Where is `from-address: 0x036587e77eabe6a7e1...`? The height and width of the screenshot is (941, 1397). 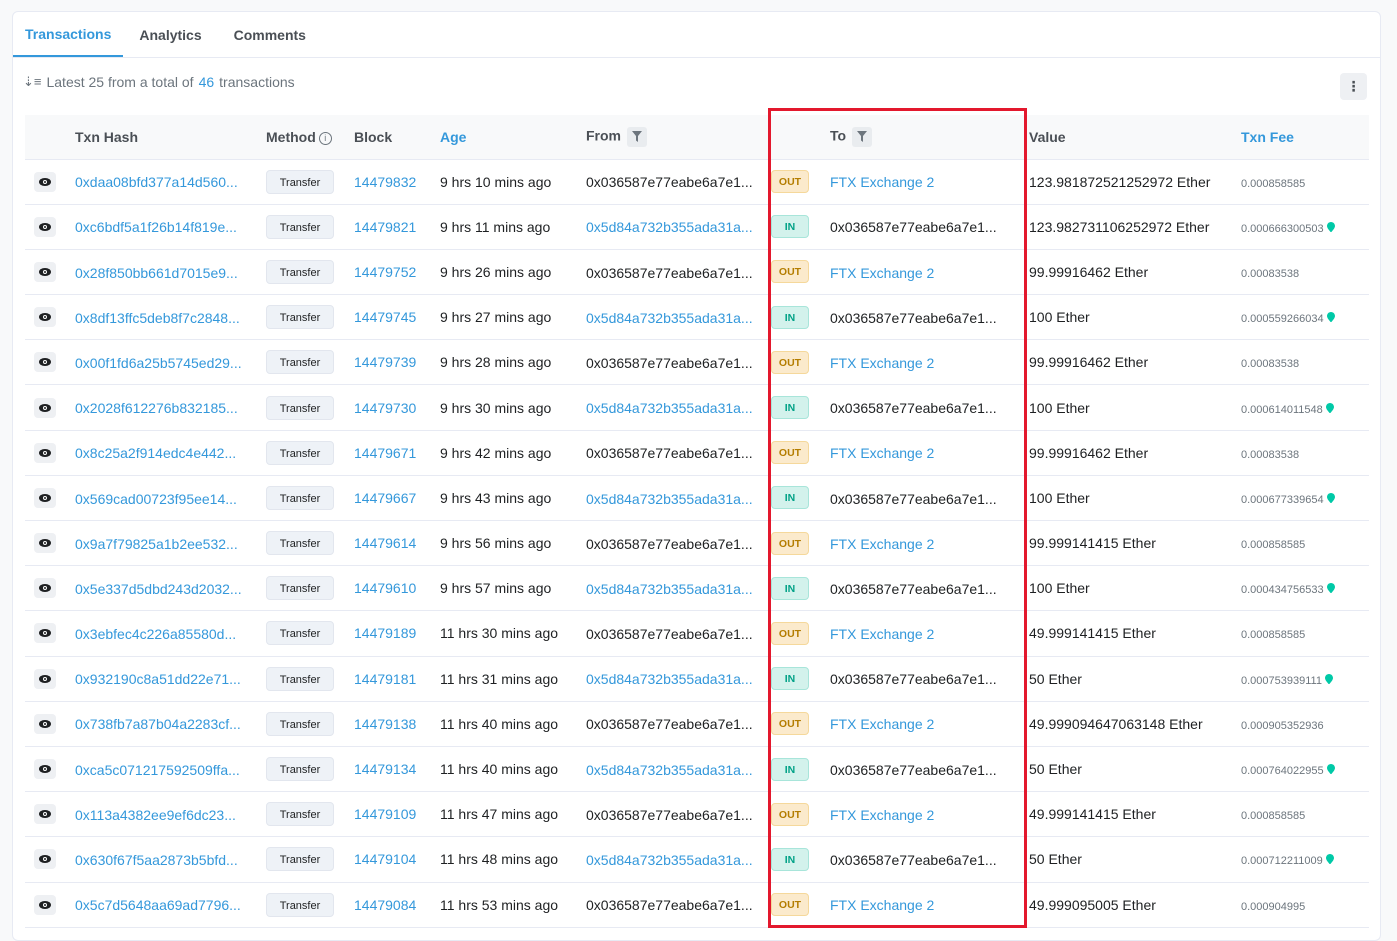
from-address: 0x036587e77eabe6a7e1... is located at coordinates (669, 453).